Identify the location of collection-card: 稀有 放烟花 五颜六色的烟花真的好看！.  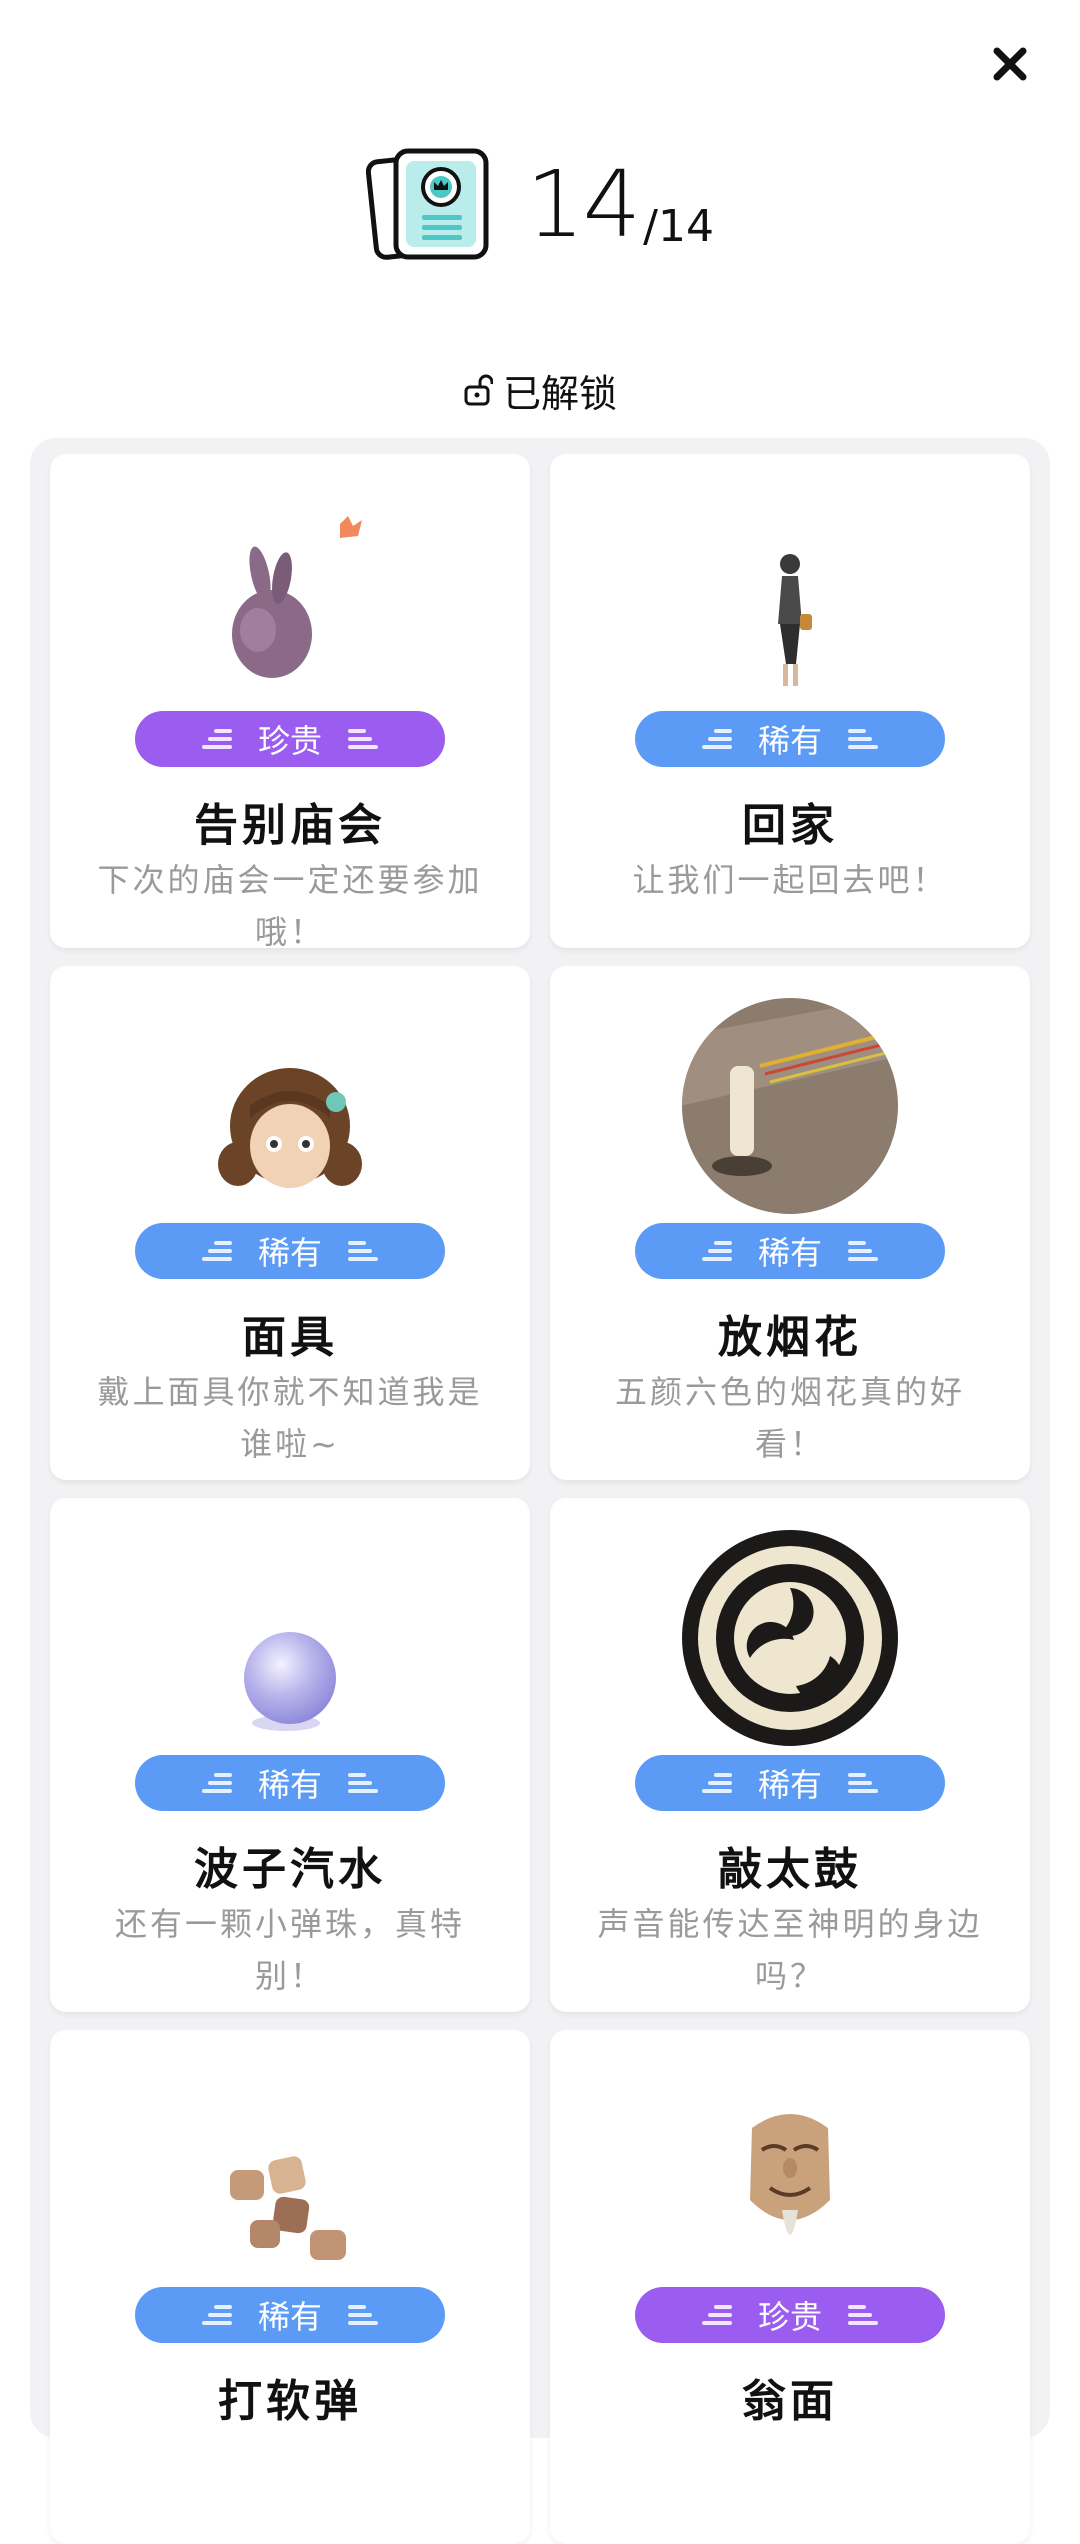
(790, 1223).